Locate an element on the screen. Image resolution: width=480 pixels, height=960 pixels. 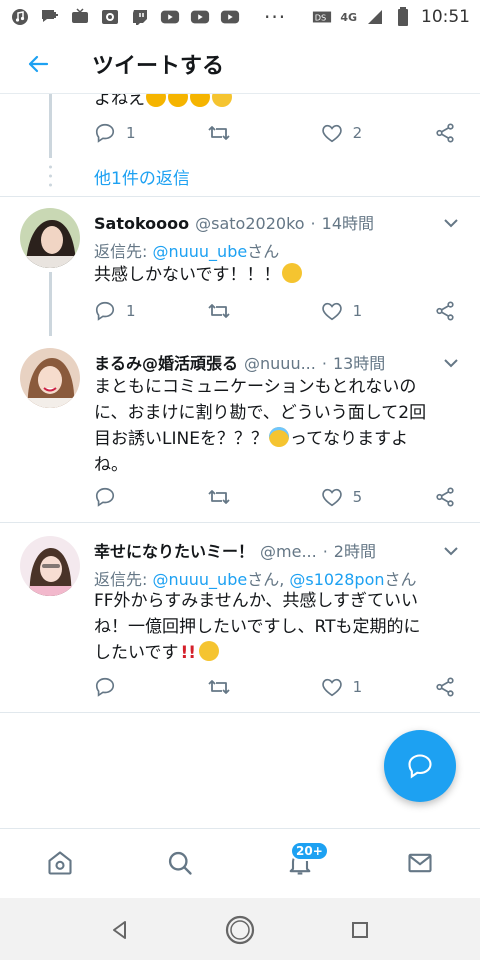
nav-recents-button is located at coordinates (360, 930).